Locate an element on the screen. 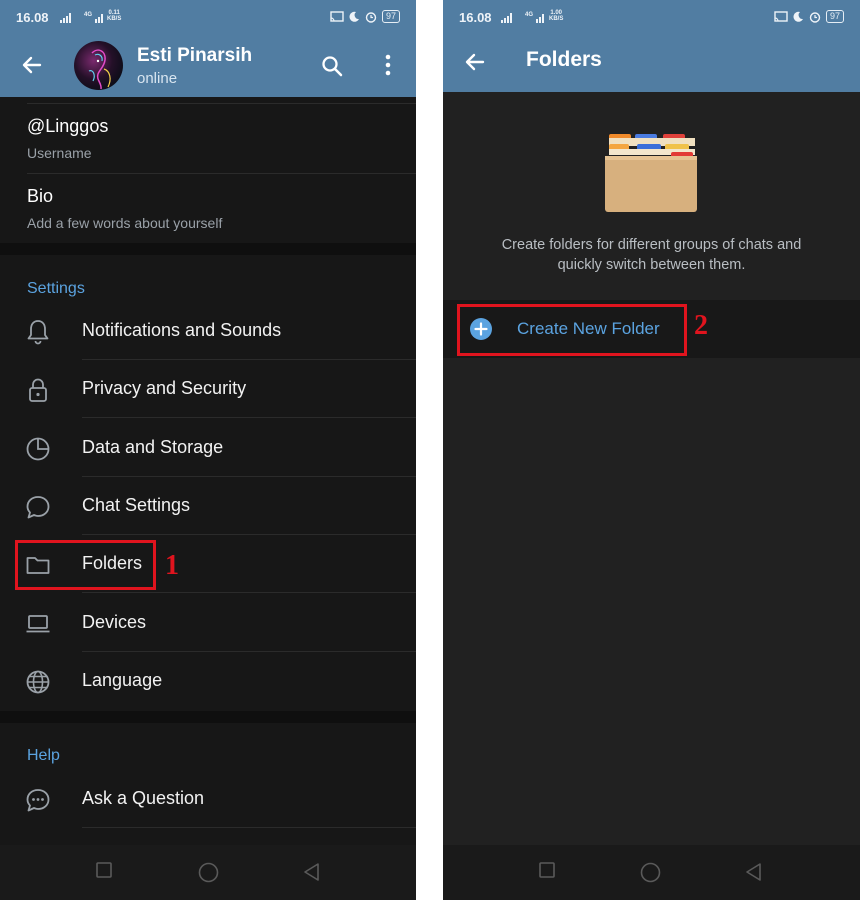  lock-icon is located at coordinates (38, 390).